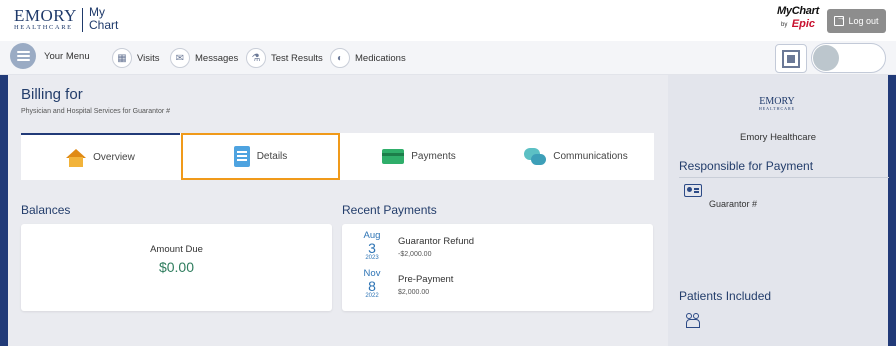  Describe the element at coordinates (733, 204) in the screenshot. I see `guarantor-label: Guarantor #` at that location.